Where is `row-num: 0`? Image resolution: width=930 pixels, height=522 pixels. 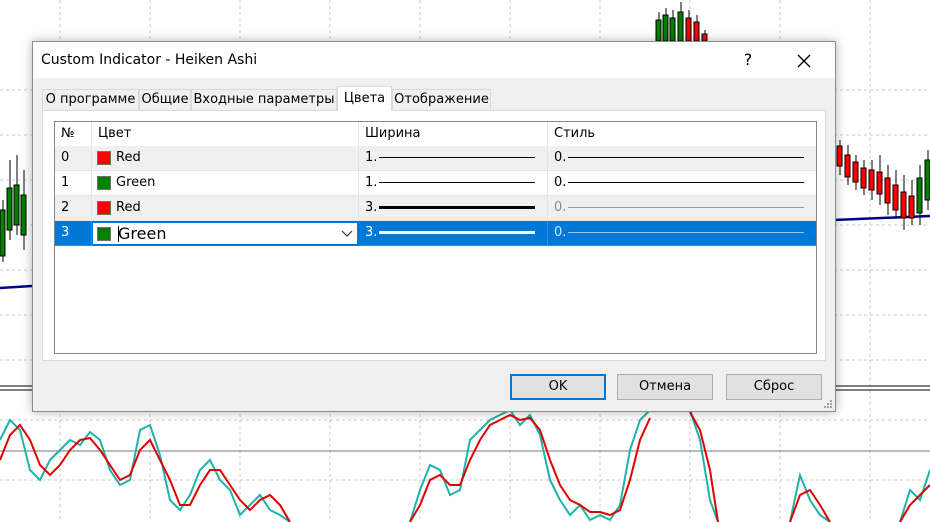 row-num: 0 is located at coordinates (73, 158).